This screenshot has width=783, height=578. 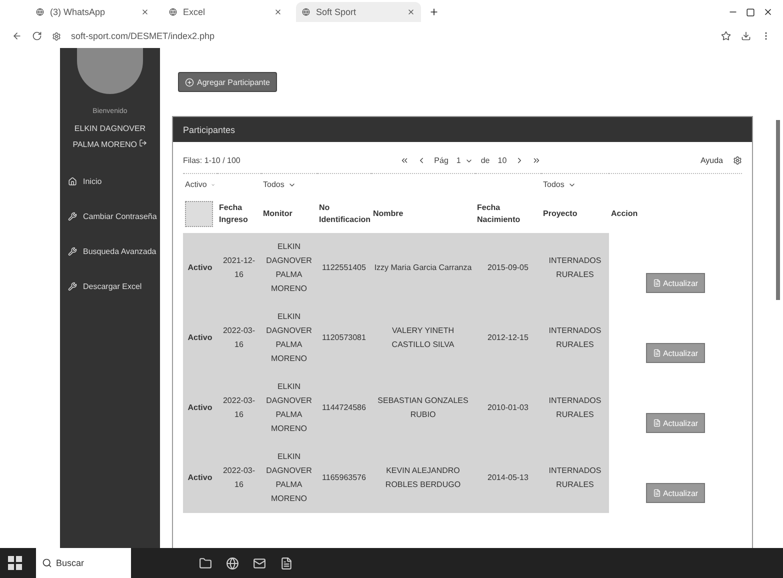 What do you see at coordinates (259, 563) in the screenshot?
I see `mail-icon` at bounding box center [259, 563].